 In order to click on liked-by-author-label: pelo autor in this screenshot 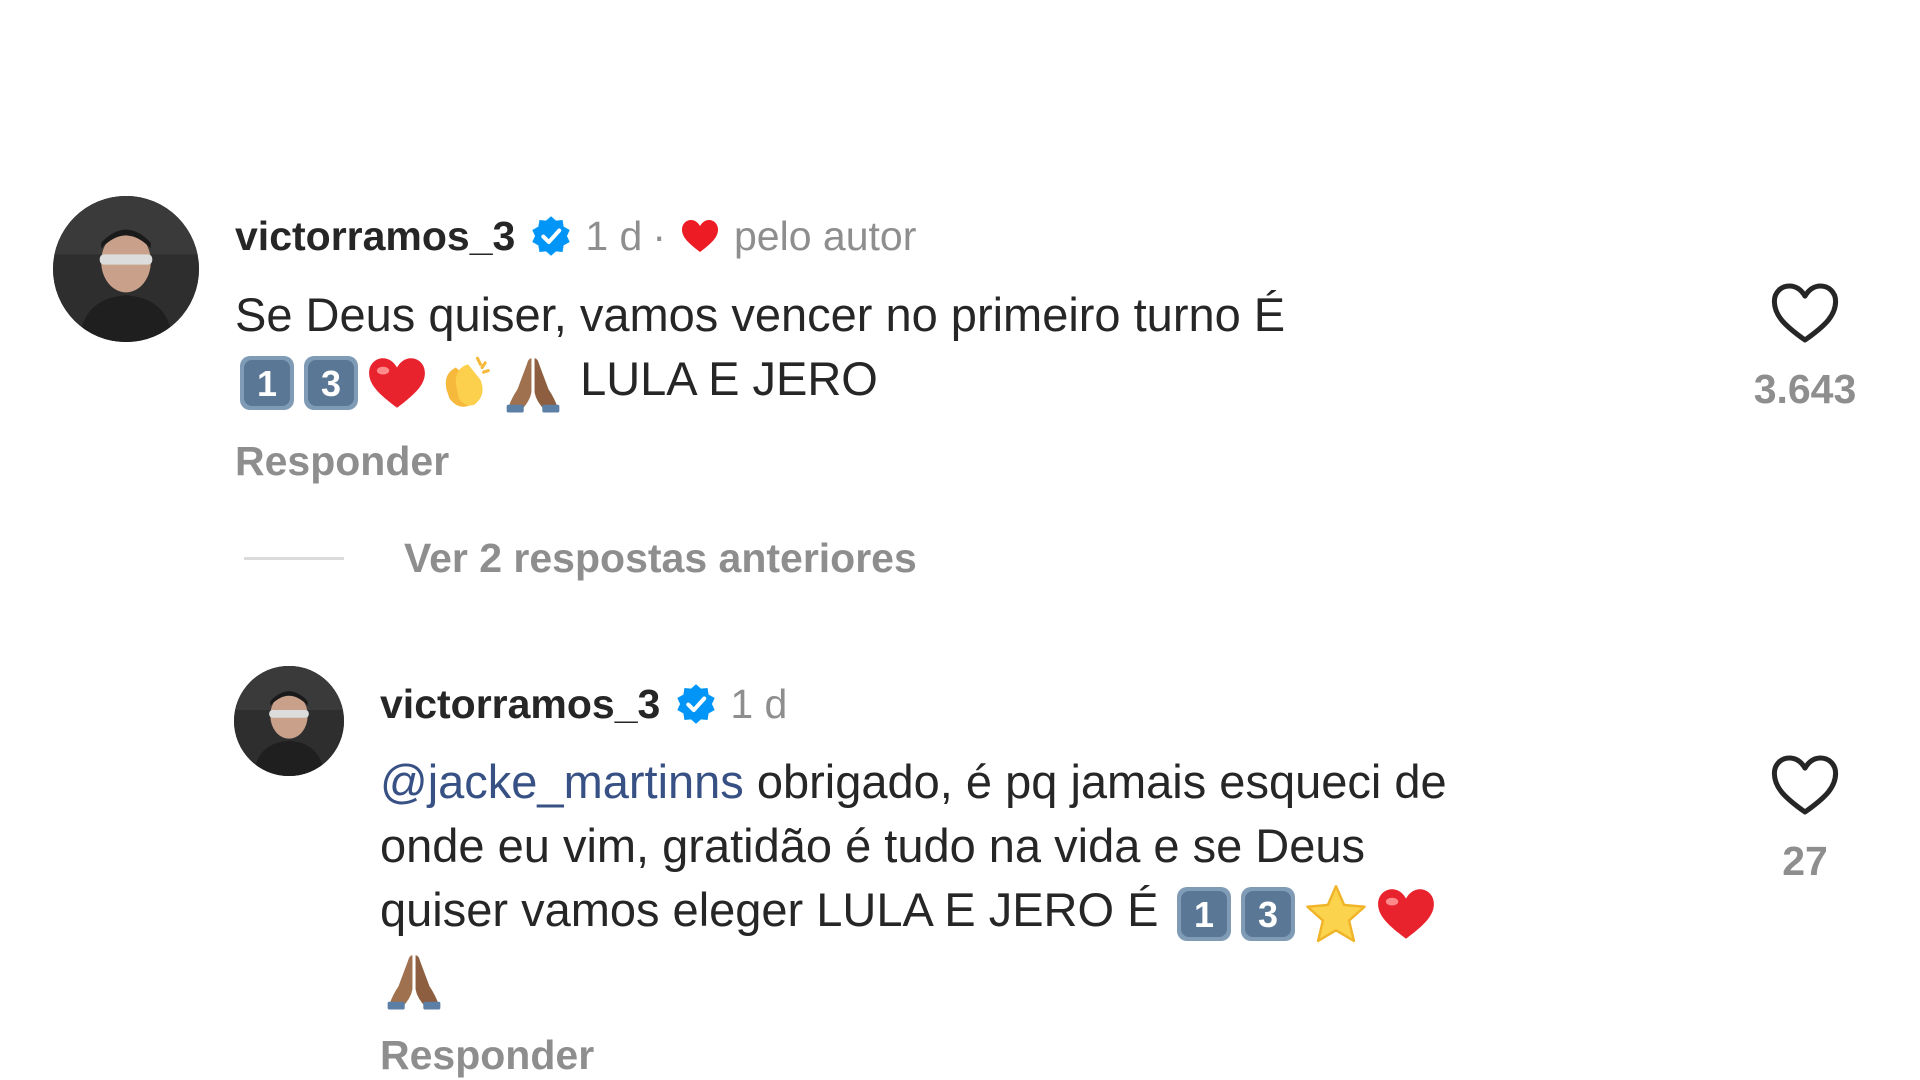, I will do `click(825, 236)`.